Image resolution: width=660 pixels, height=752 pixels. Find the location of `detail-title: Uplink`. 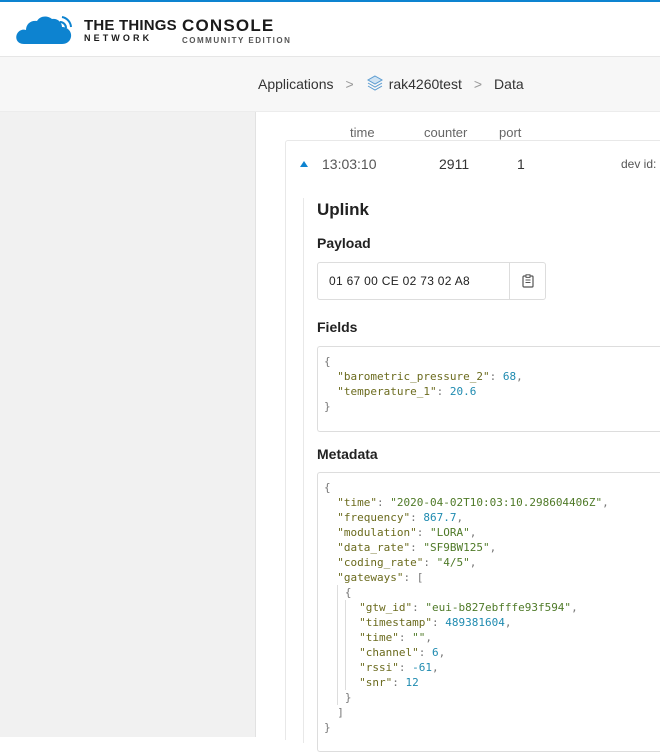

detail-title: Uplink is located at coordinates (343, 209).